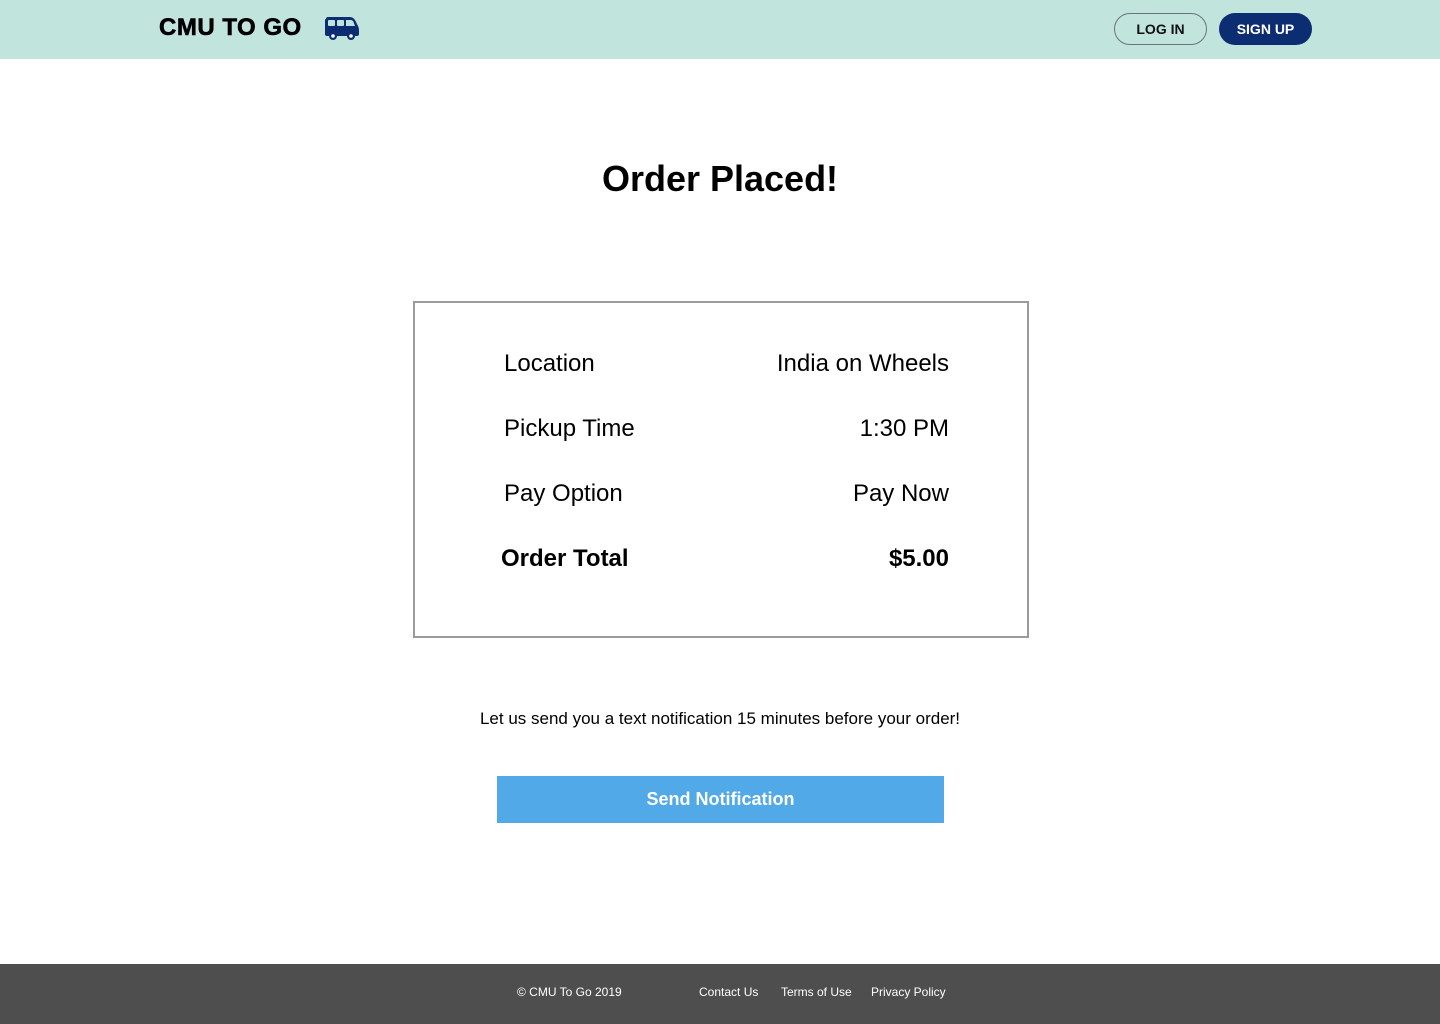  Describe the element at coordinates (569, 992) in the screenshot. I see `copyright-text: © CMU To Go 2019` at that location.